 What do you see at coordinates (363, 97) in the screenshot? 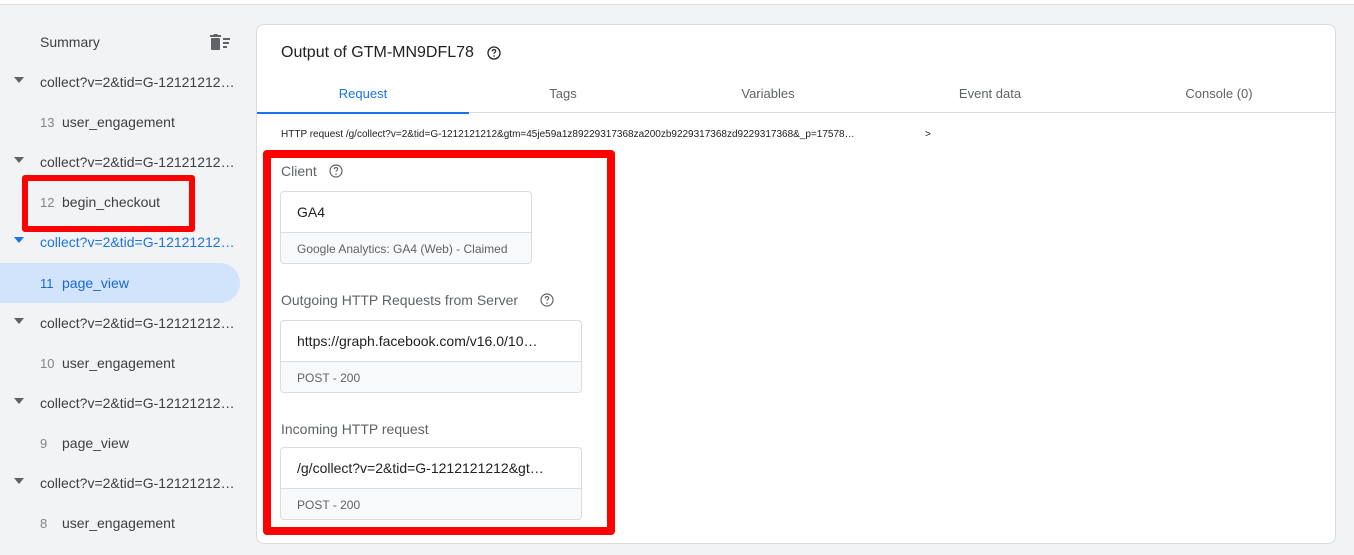
I see `tab-request: Request` at bounding box center [363, 97].